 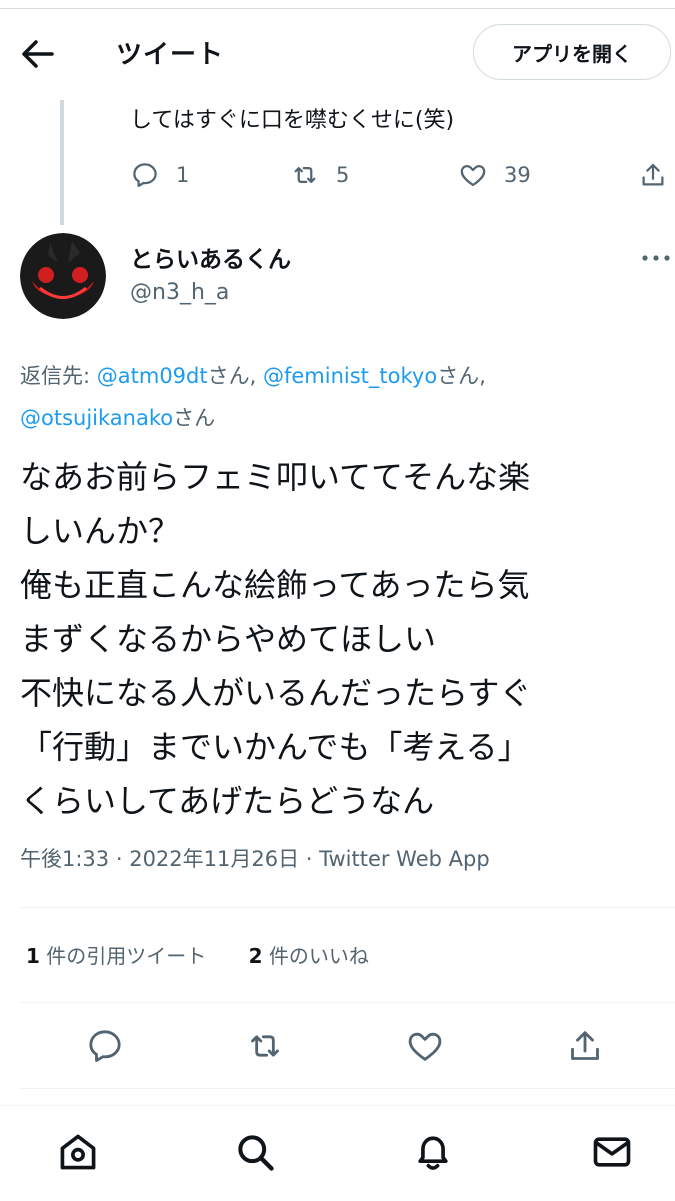 What do you see at coordinates (255, 1152) in the screenshot?
I see `search-icon` at bounding box center [255, 1152].